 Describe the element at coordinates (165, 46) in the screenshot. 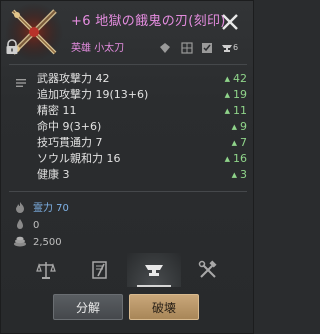

I see `gem-icon` at that location.